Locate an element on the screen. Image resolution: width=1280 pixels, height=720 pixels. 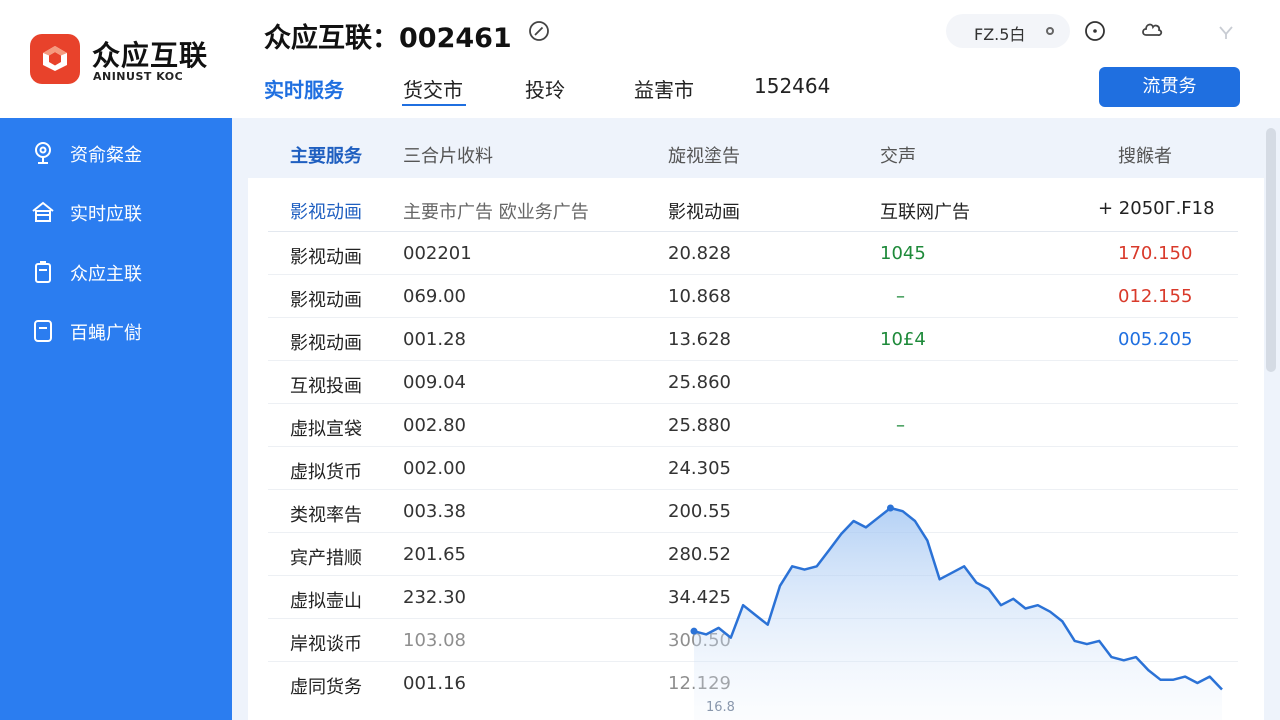
column-header: 旋视塗告 is located at coordinates (704, 155).